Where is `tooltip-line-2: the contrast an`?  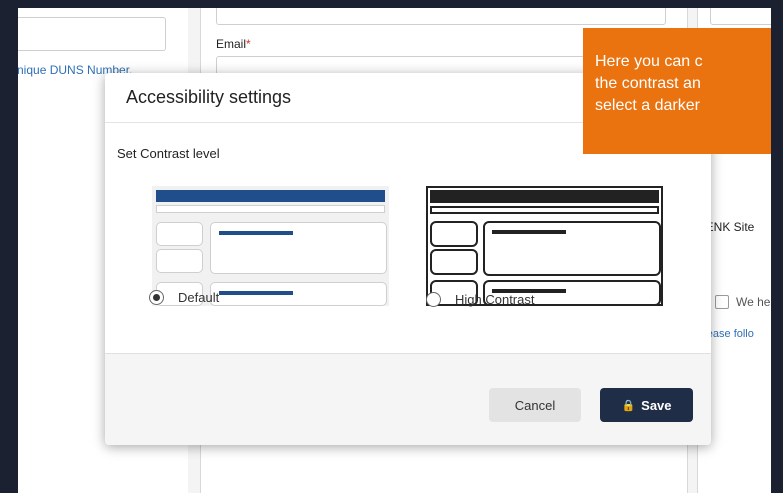
tooltip-line-2: the contrast an is located at coordinates (648, 83).